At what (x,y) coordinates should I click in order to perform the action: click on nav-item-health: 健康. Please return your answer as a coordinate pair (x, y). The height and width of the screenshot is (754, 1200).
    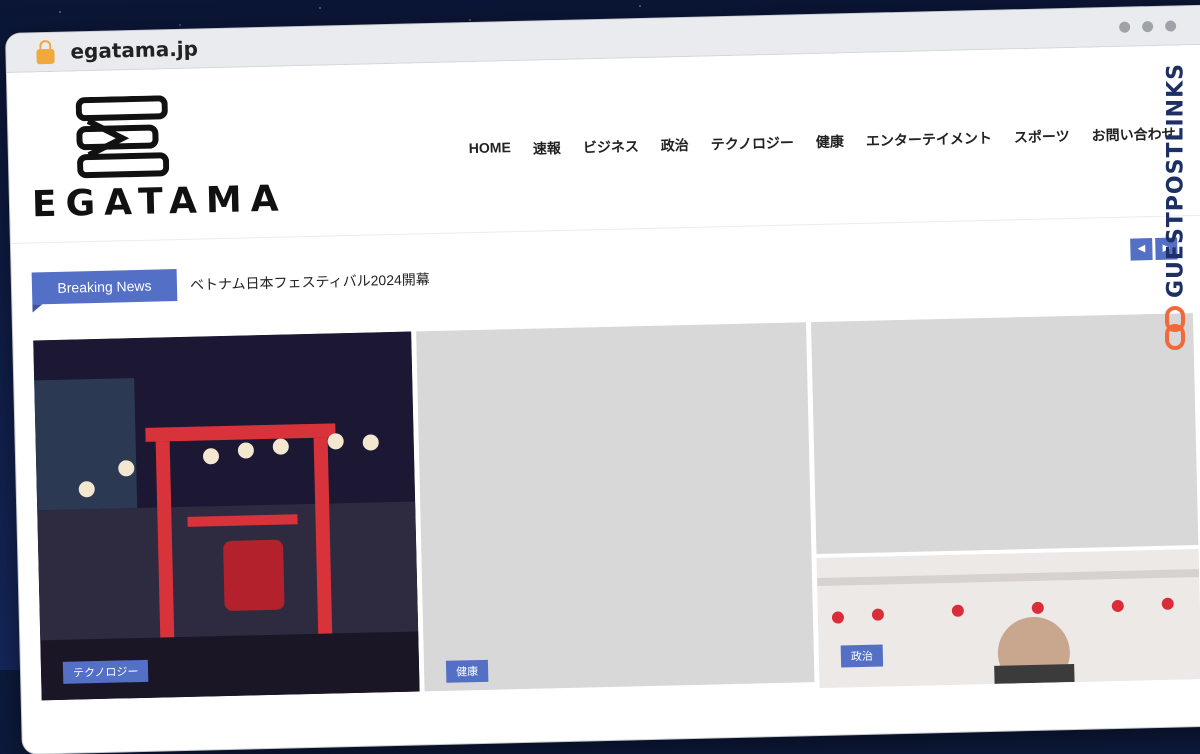
    Looking at the image, I should click on (830, 141).